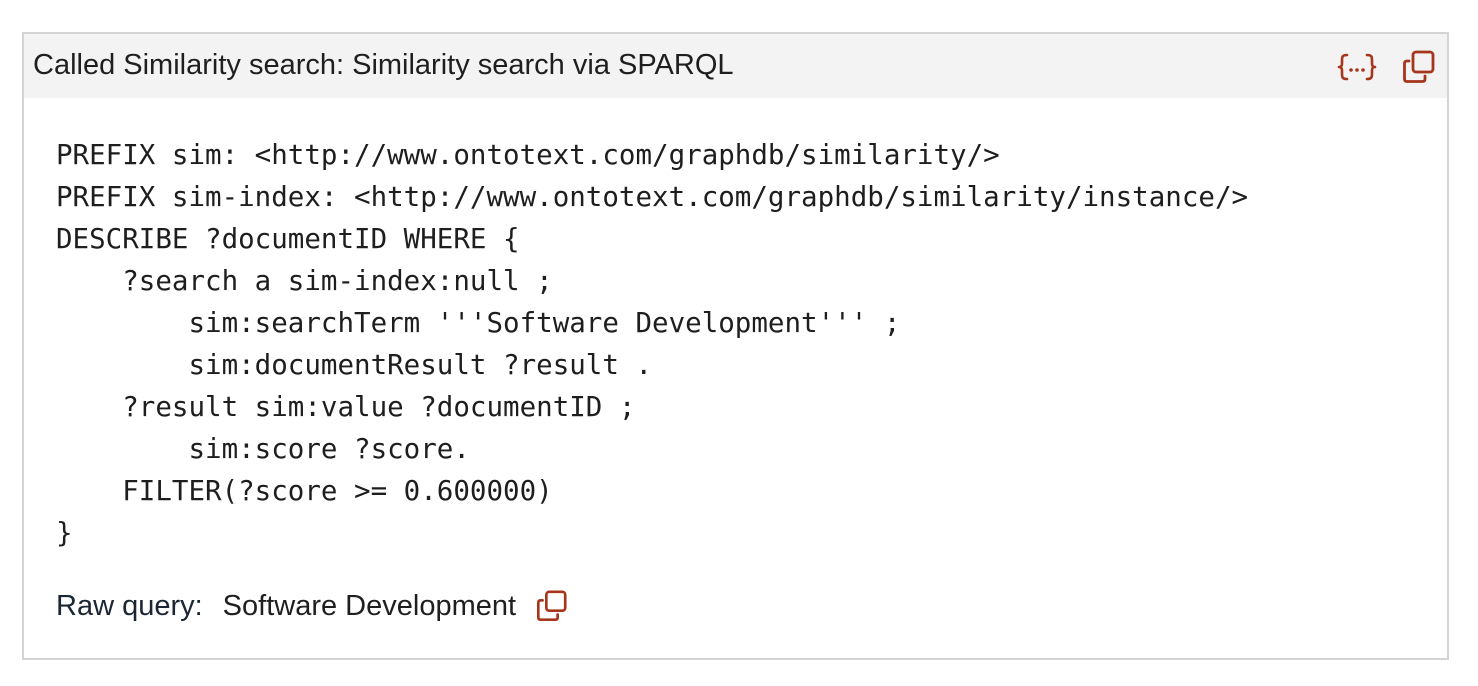 This screenshot has height=686, width=1478. Describe the element at coordinates (129, 605) in the screenshot. I see `raw-query-label: Raw query:` at that location.